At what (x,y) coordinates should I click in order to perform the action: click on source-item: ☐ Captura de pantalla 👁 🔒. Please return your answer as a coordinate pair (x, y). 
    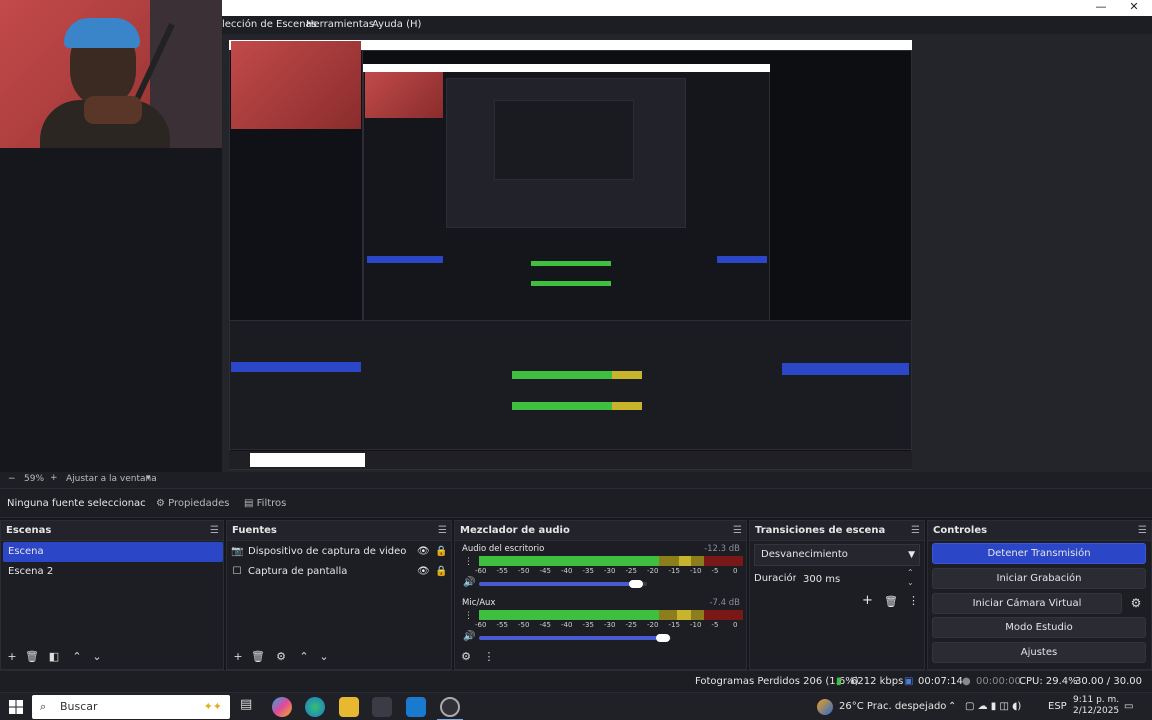
    Looking at the image, I should click on (340, 572).